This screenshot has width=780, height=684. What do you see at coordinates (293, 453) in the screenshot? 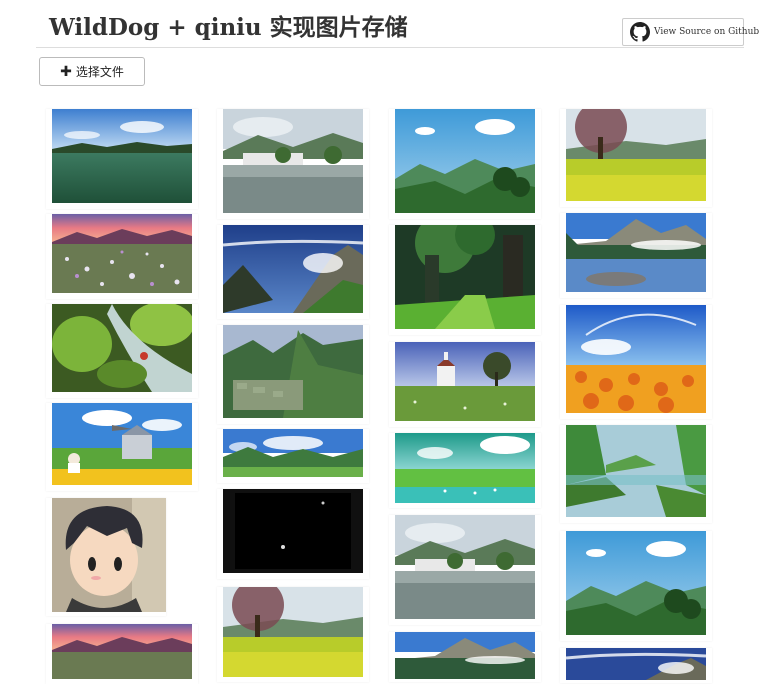
I see `panorama-hills-image` at bounding box center [293, 453].